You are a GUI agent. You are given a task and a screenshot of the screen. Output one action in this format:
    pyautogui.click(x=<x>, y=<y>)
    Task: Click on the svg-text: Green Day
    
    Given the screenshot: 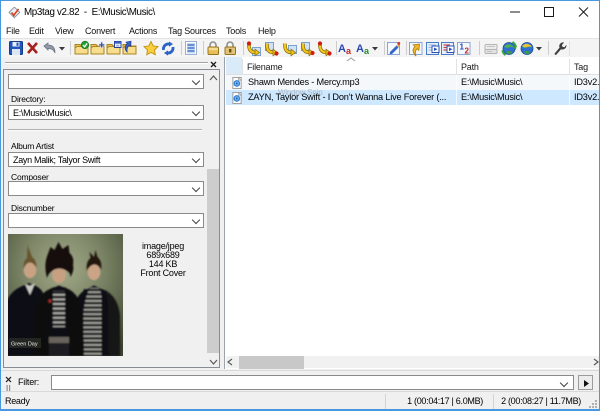 What is the action you would take?
    pyautogui.click(x=24, y=345)
    